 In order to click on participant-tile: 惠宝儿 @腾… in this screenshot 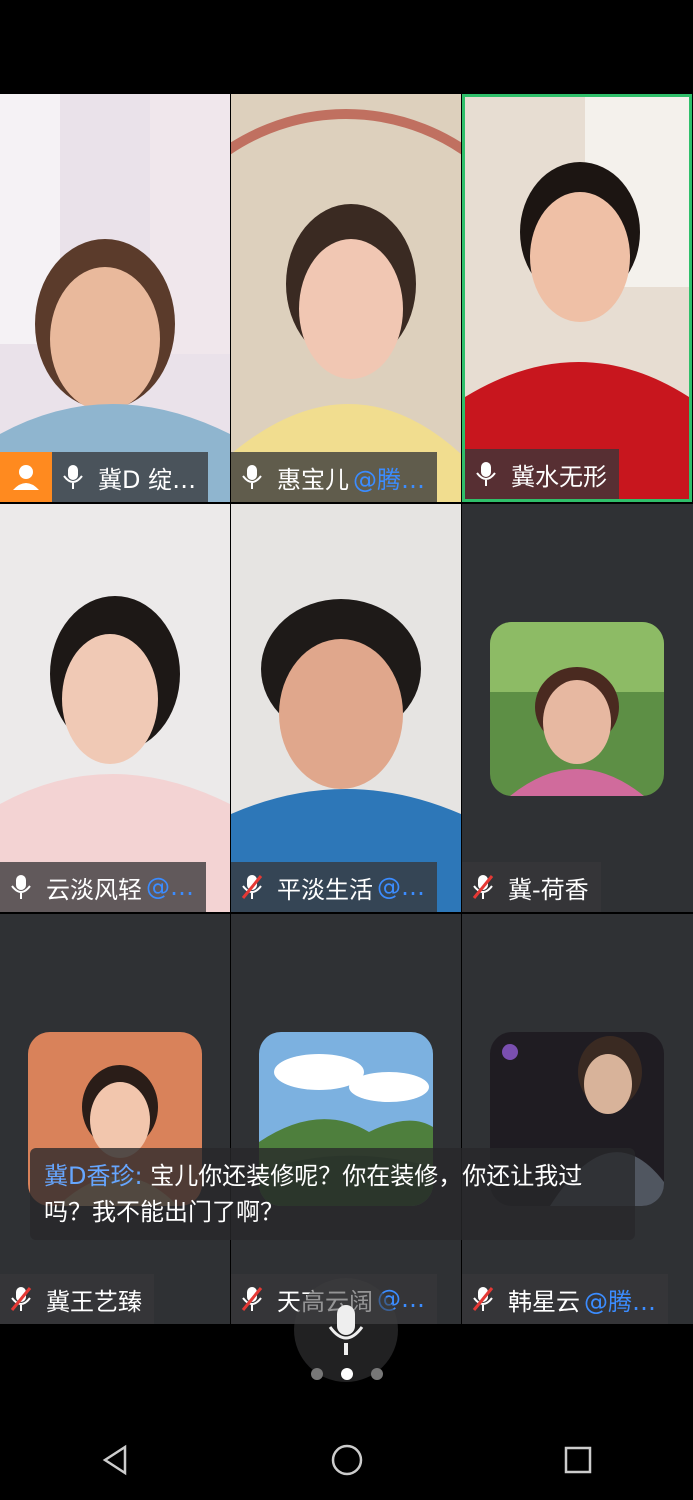, I will do `click(346, 298)`.